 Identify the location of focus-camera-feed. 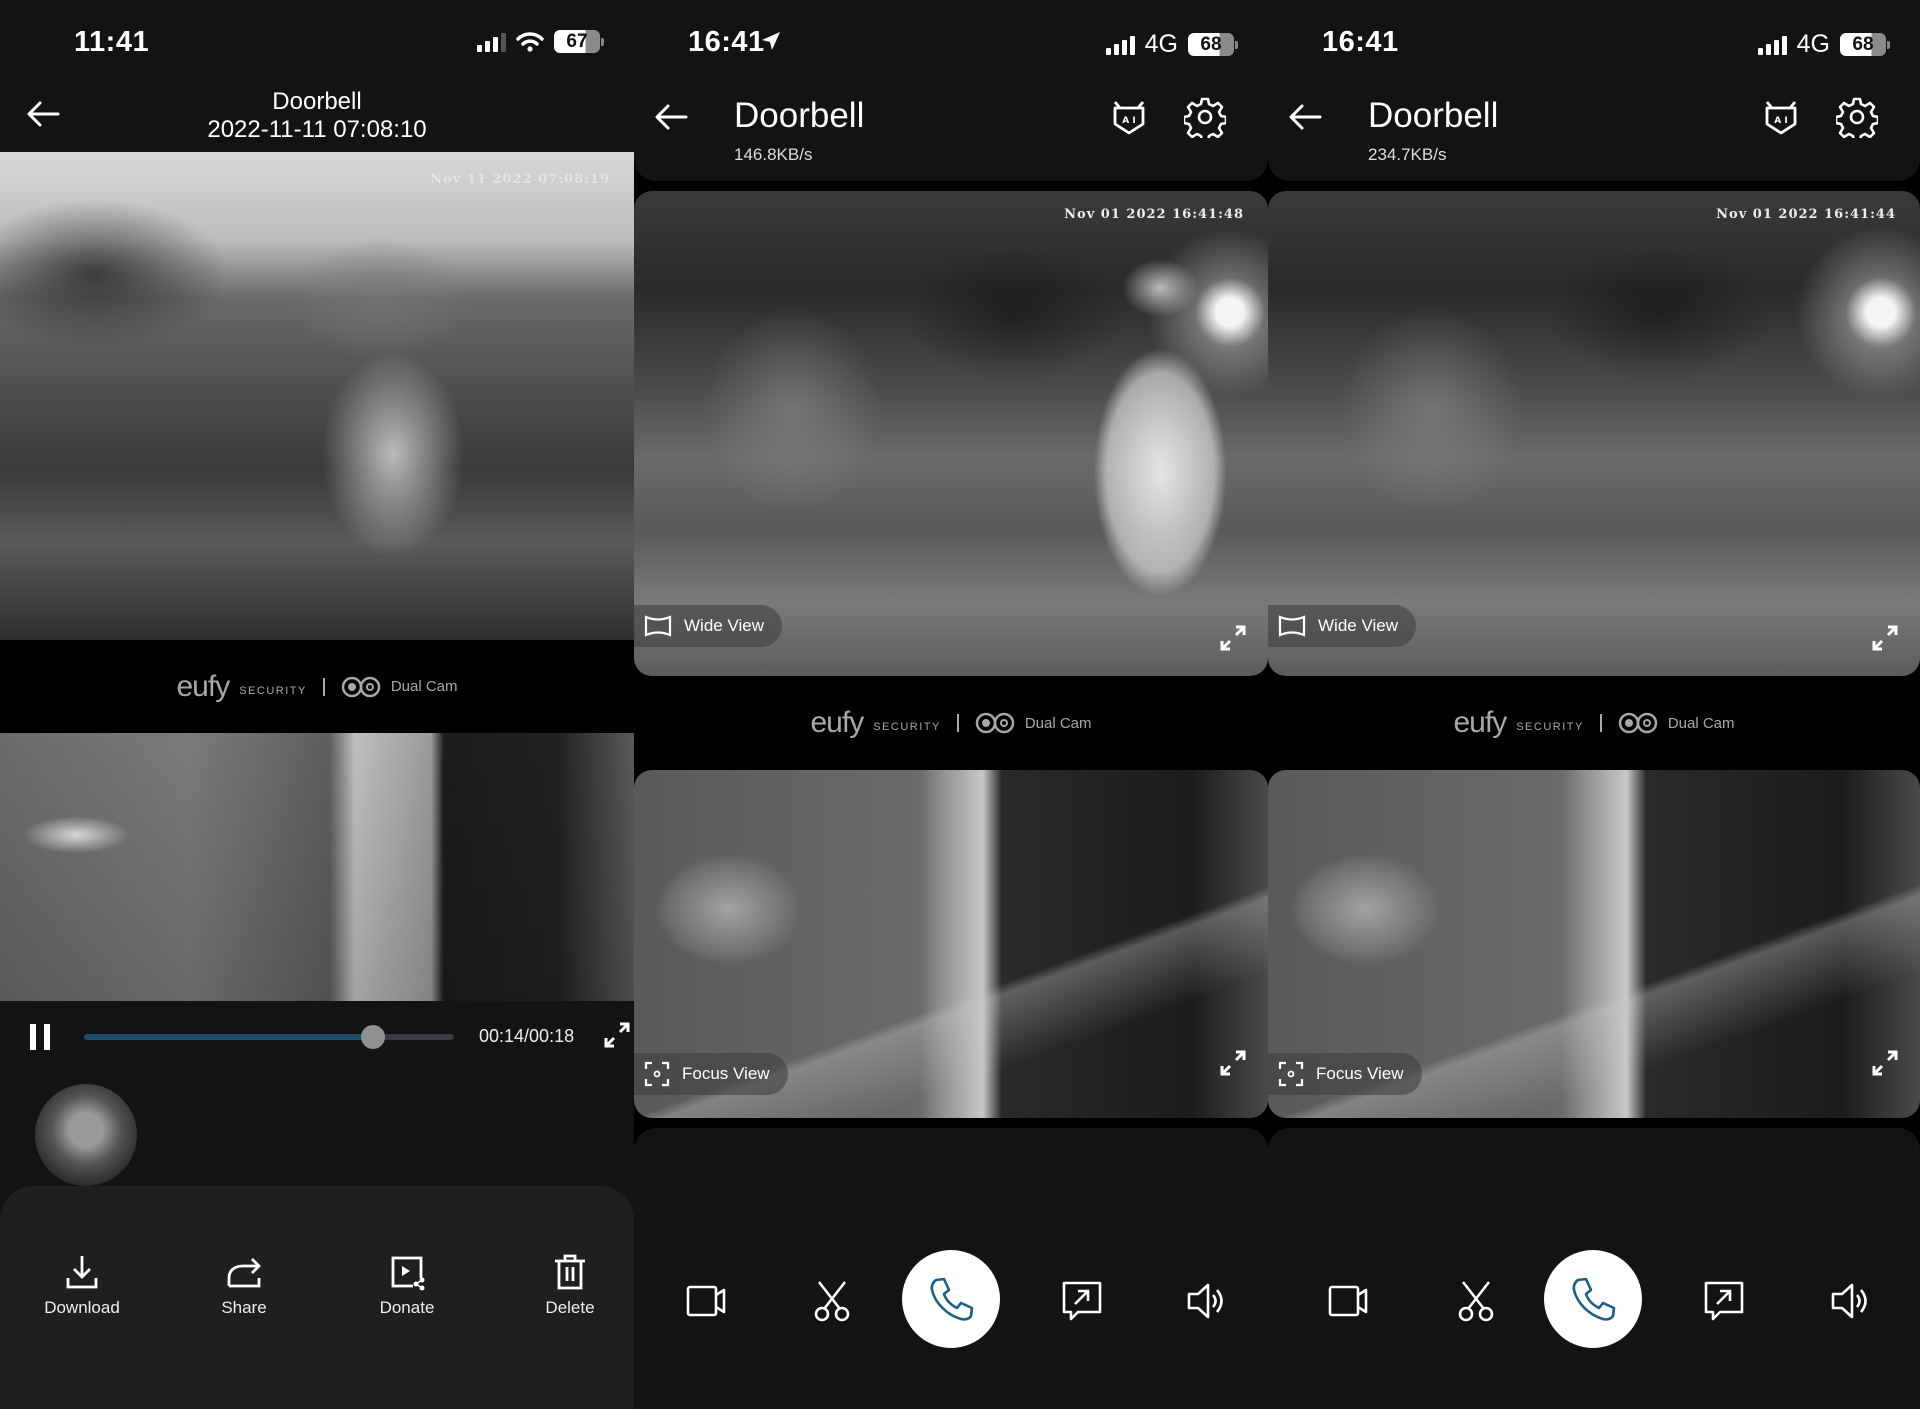
(317, 867).